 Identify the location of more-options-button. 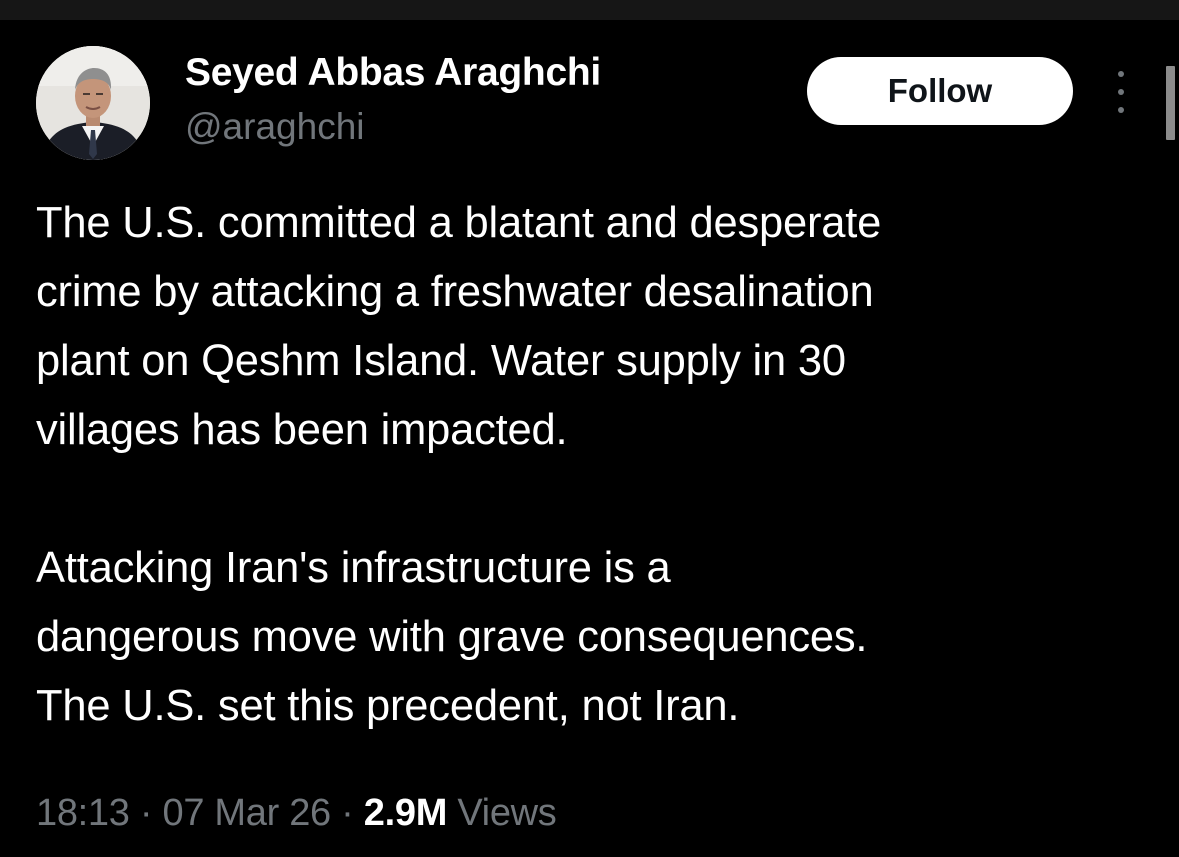
(1121, 92).